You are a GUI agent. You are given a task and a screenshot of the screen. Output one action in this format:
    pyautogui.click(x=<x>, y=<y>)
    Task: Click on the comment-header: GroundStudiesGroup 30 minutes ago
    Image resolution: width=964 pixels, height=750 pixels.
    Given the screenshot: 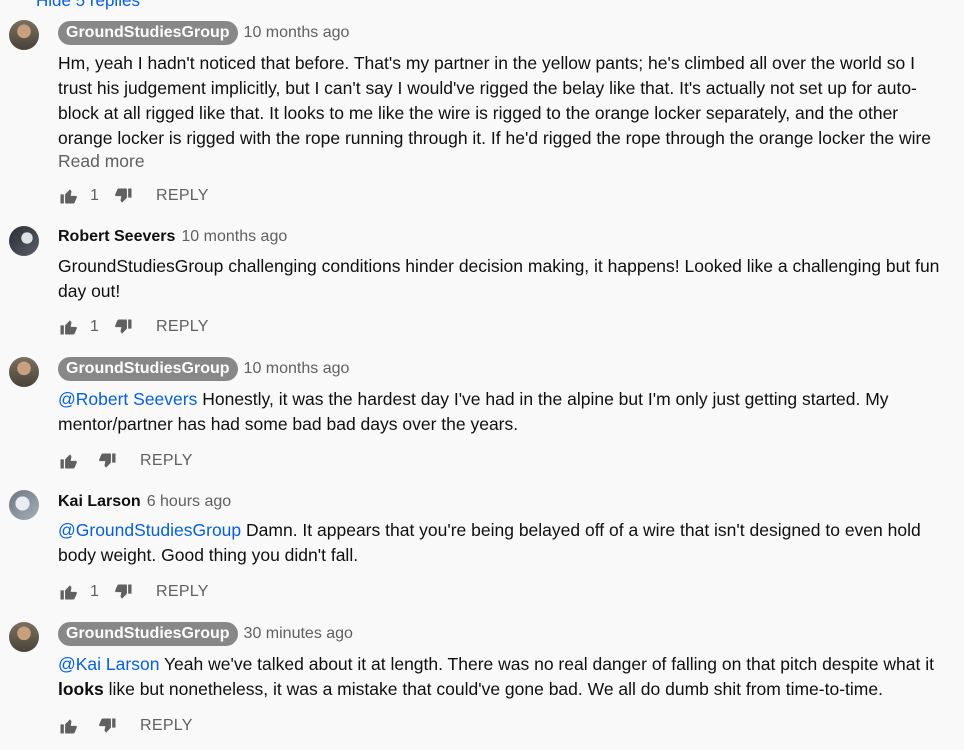 What is the action you would take?
    pyautogui.click(x=205, y=634)
    